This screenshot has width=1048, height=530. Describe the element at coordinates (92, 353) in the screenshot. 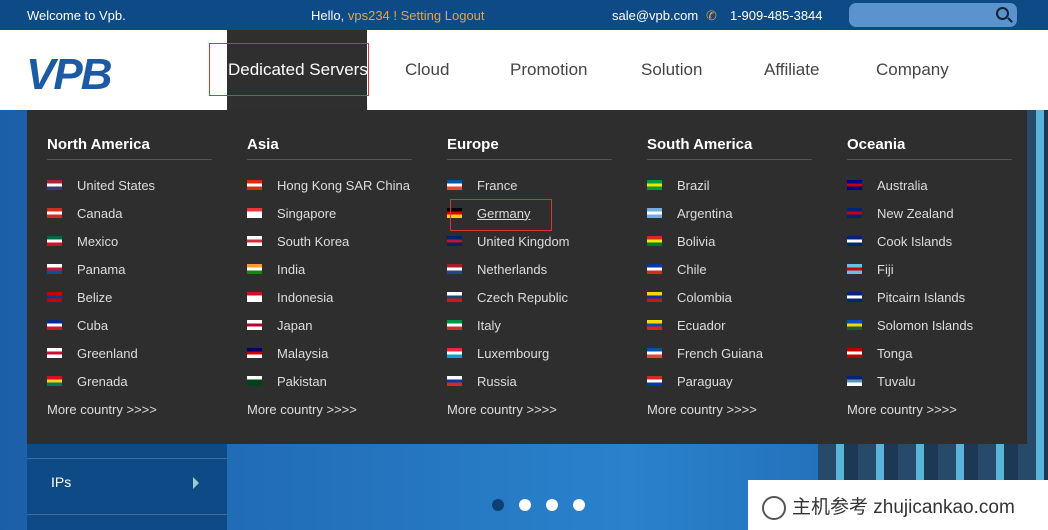

I see `country-link: Greenland` at that location.